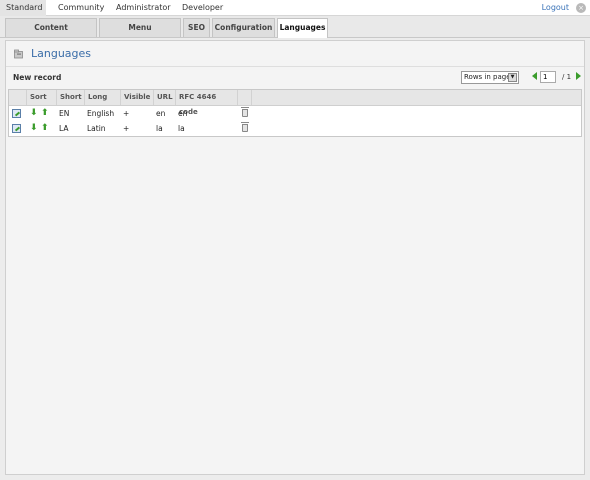 Image resolution: width=590 pixels, height=480 pixels. I want to click on tab-seo: SEO, so click(196, 27).